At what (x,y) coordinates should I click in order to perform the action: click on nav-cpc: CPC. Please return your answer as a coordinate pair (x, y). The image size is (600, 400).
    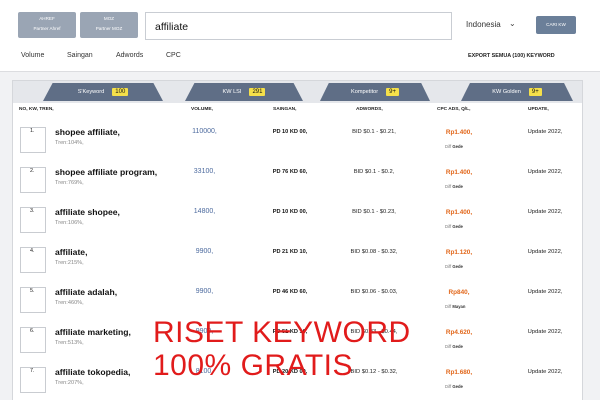
    Looking at the image, I should click on (173, 55).